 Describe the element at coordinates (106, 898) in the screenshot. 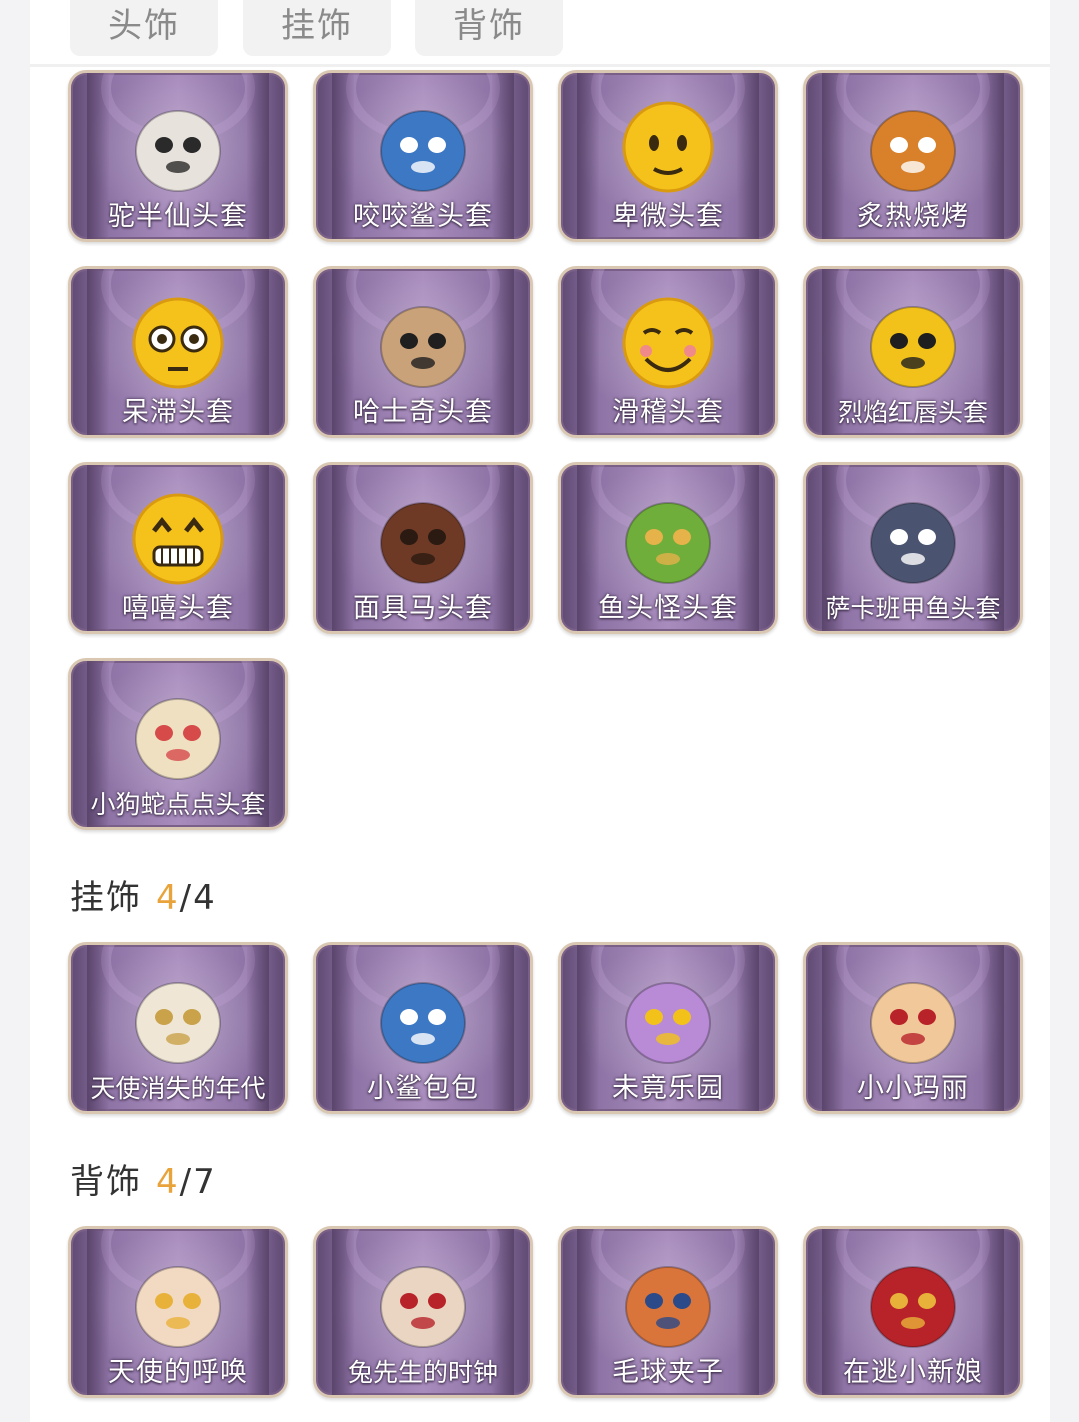

I see `pendant-title: 挂饰` at that location.